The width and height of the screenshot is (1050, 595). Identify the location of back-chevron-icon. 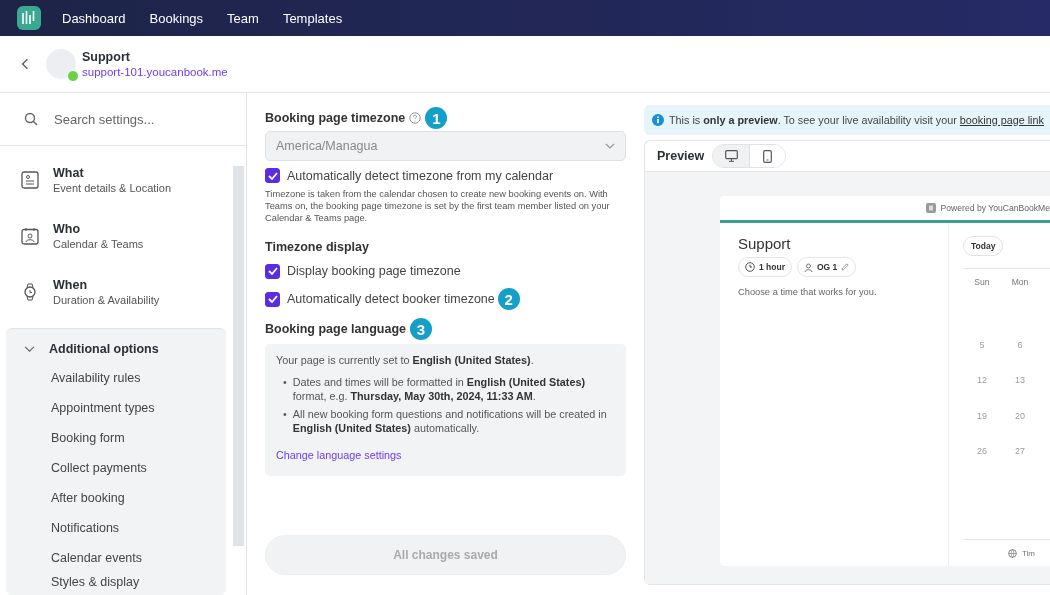
(25, 64).